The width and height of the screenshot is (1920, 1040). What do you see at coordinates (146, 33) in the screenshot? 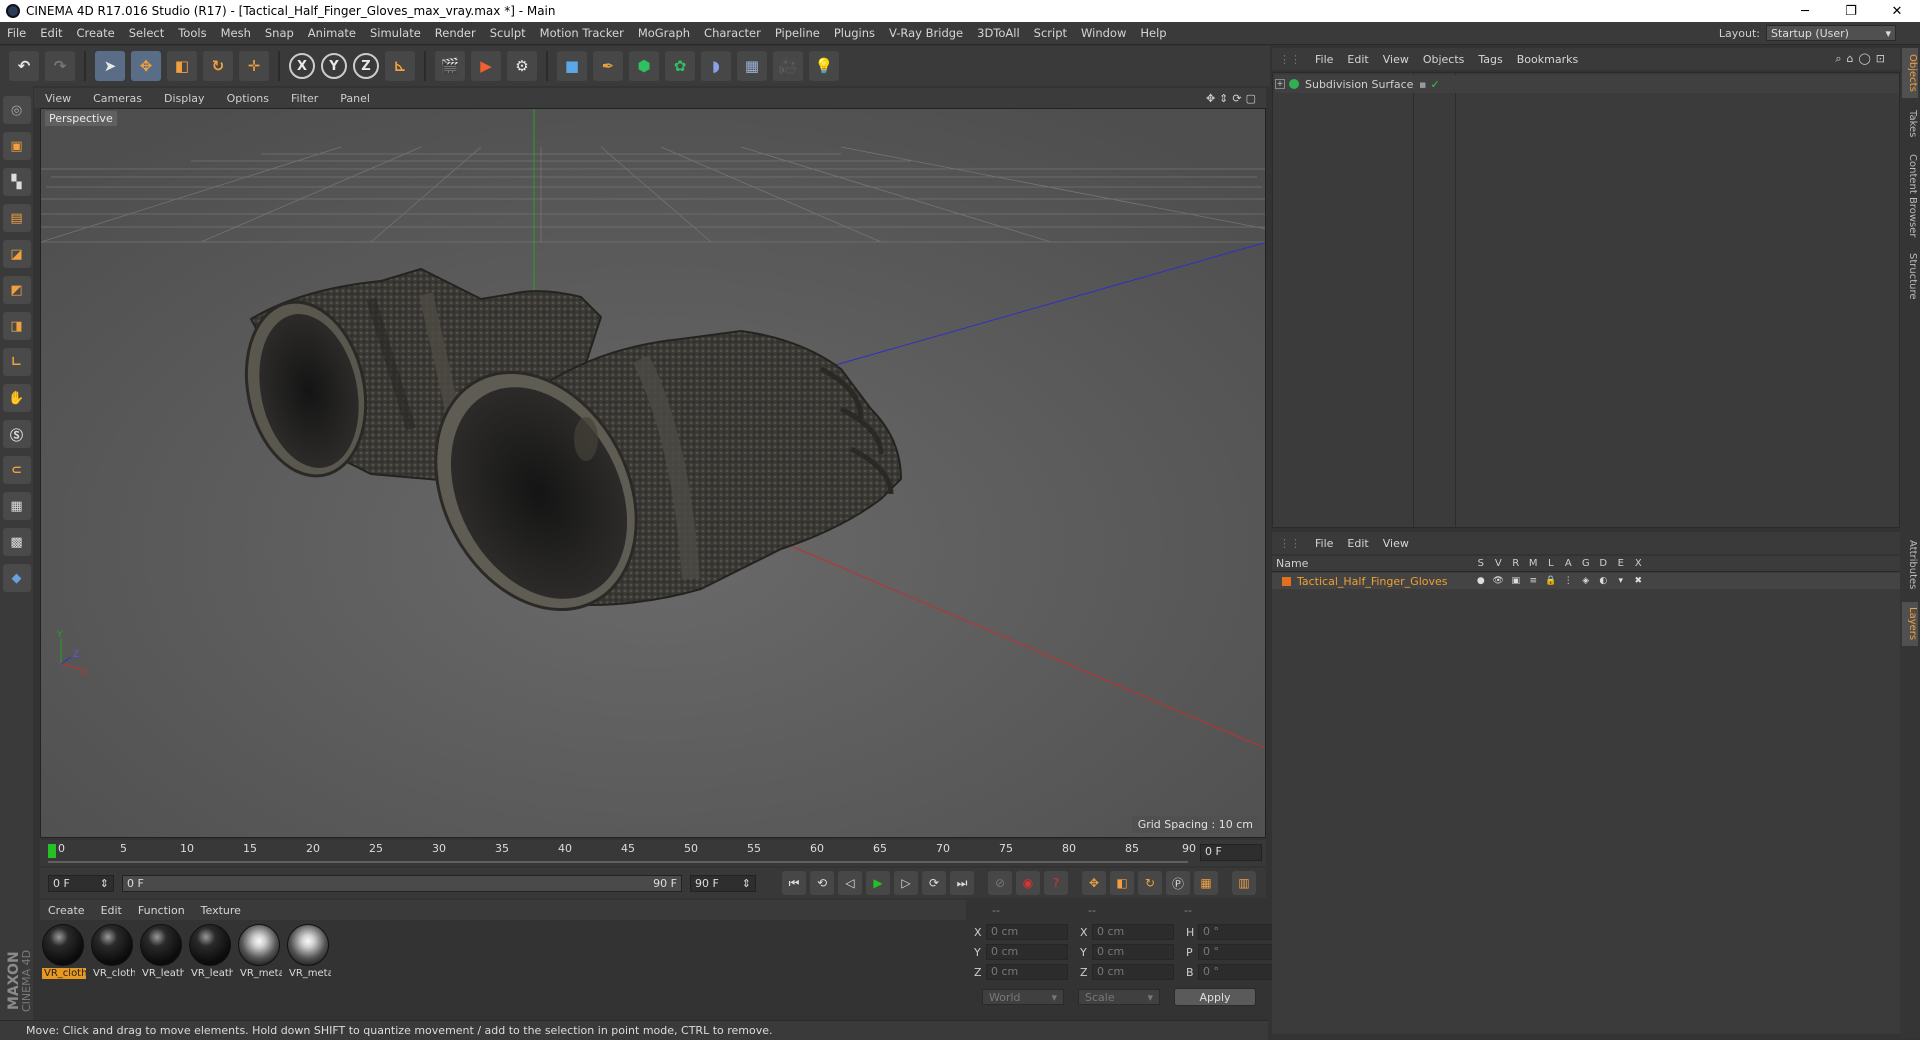
I see `menu-select: Select` at bounding box center [146, 33].